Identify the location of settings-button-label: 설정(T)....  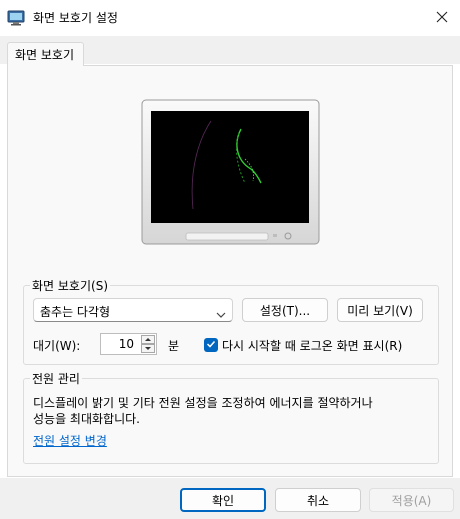
(285, 310).